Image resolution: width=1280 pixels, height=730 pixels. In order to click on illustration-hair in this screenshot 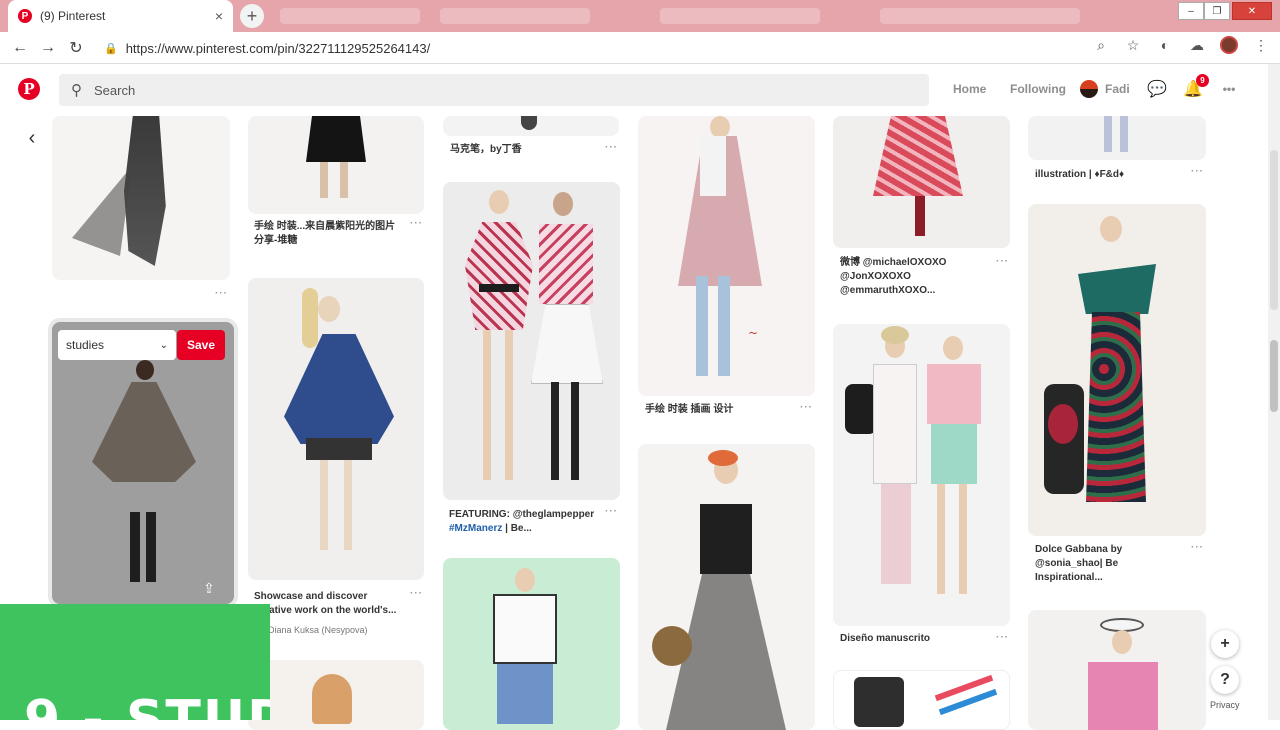, I will do `click(310, 318)`.